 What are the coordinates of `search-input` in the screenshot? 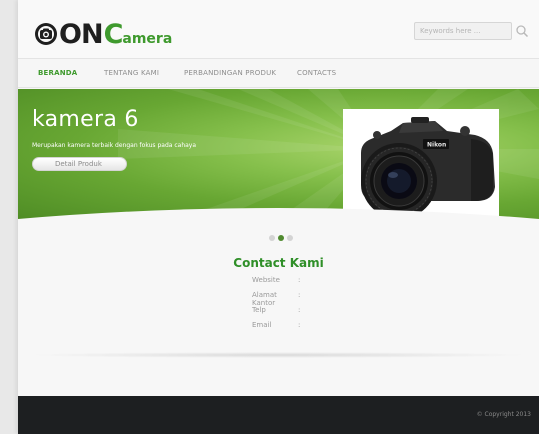 It's located at (463, 31).